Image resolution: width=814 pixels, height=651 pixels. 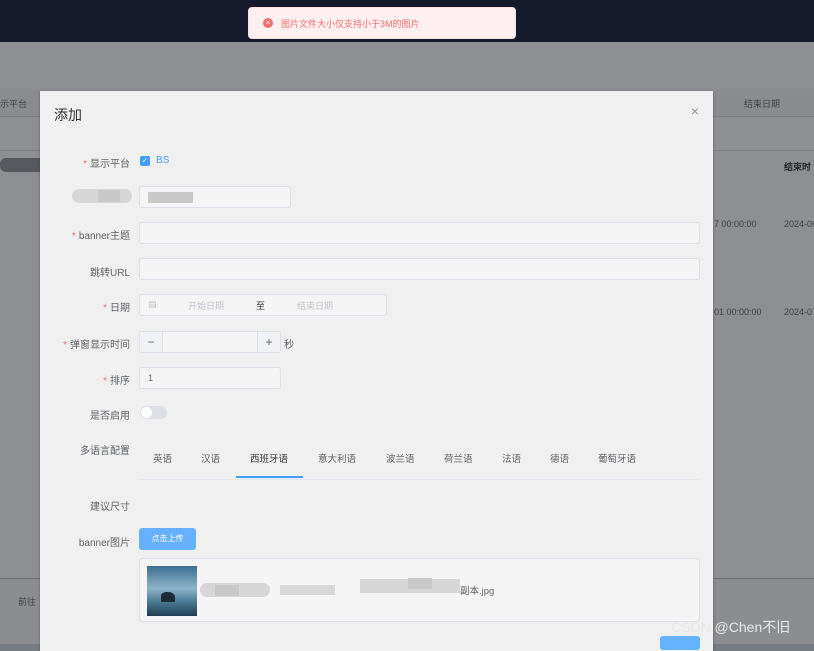 What do you see at coordinates (695, 111) in the screenshot?
I see `close-icon: ×` at bounding box center [695, 111].